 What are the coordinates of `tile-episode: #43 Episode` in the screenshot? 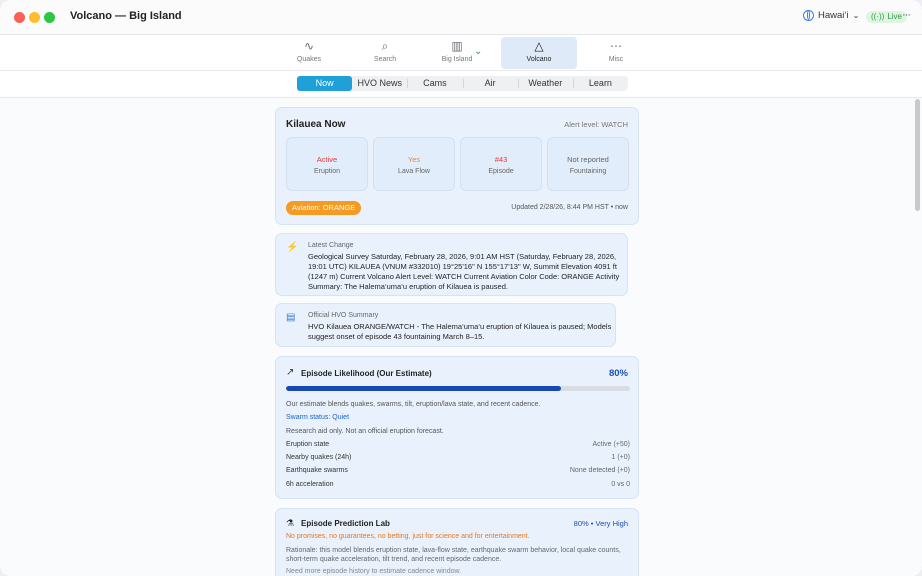 It's located at (501, 164).